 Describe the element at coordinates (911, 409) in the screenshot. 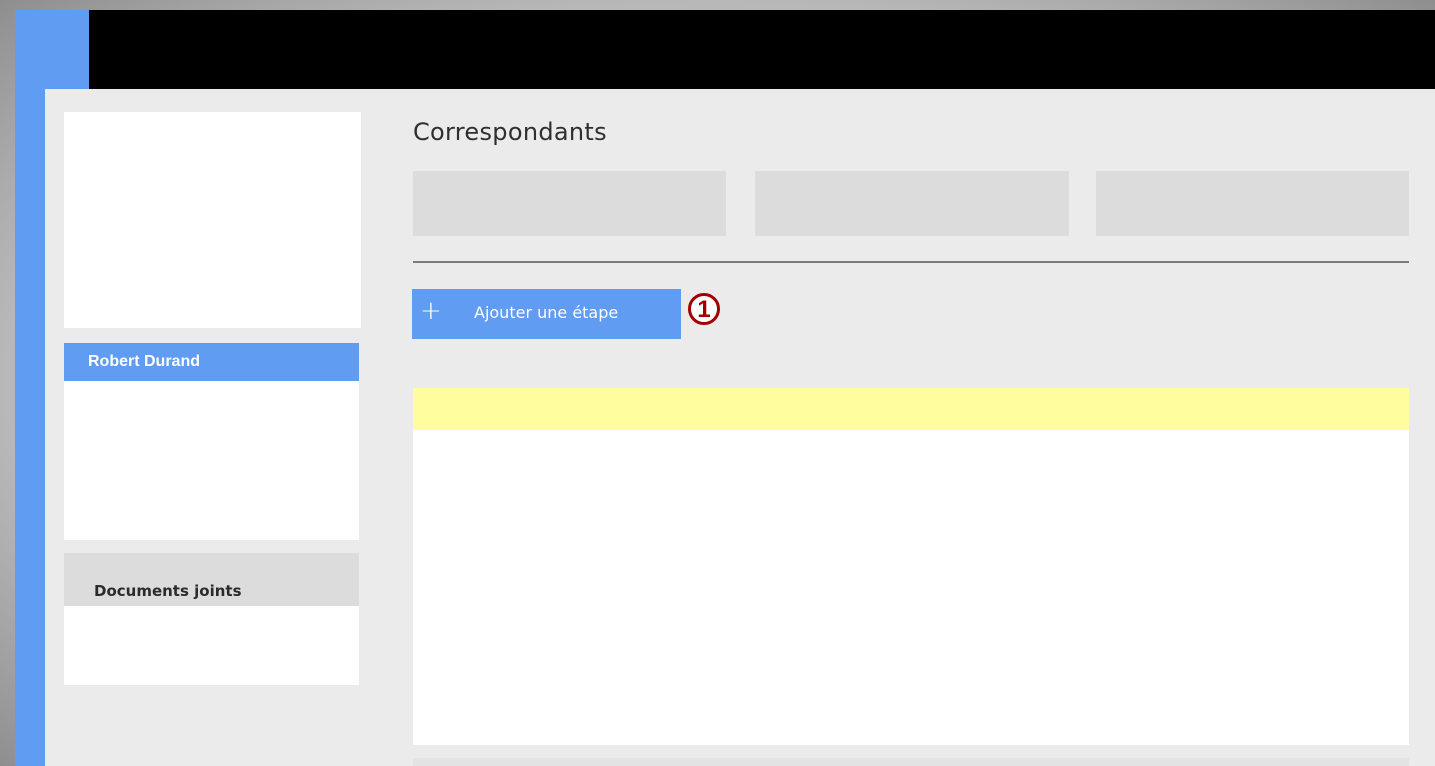

I see `highlighted-step-row` at that location.